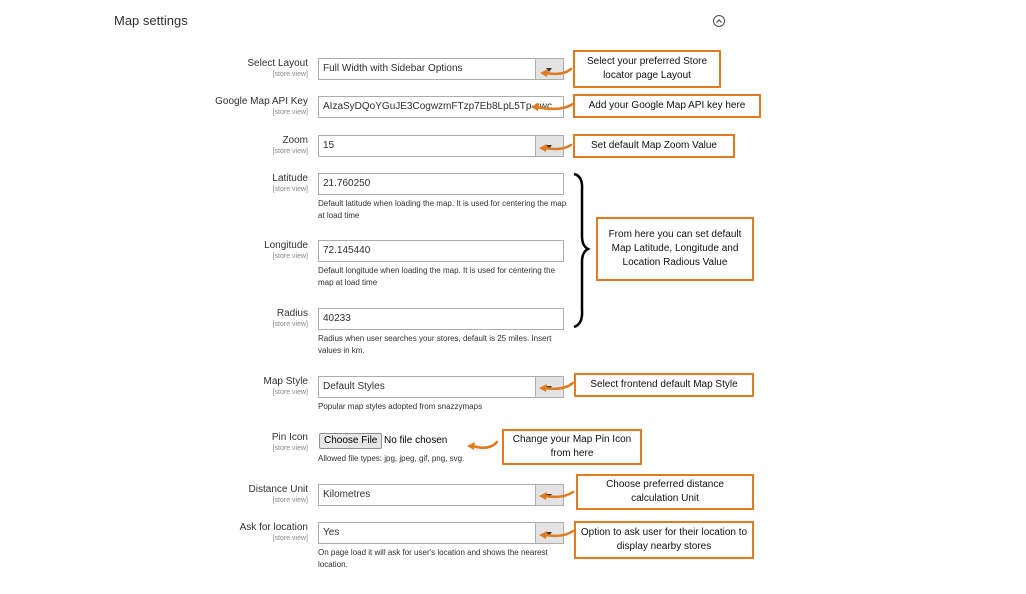  What do you see at coordinates (582, 250) in the screenshot?
I see `bracket` at bounding box center [582, 250].